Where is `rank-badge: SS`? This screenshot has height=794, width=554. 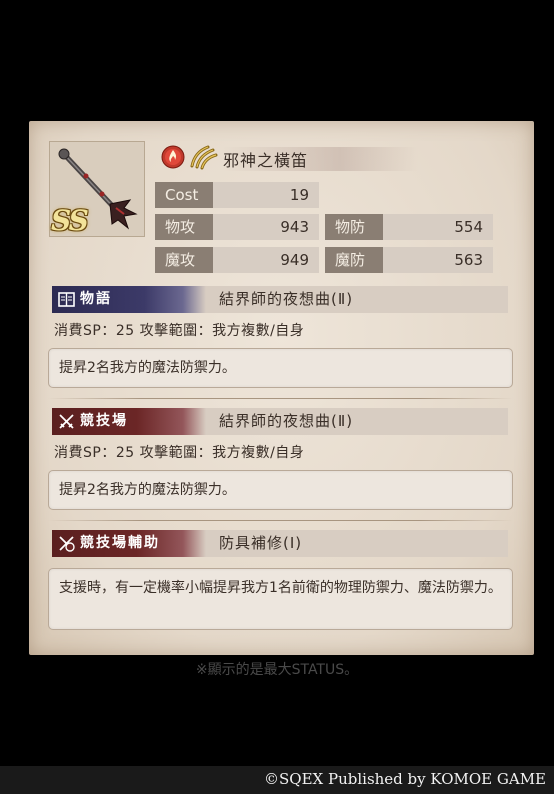 rank-badge: SS is located at coordinates (70, 220).